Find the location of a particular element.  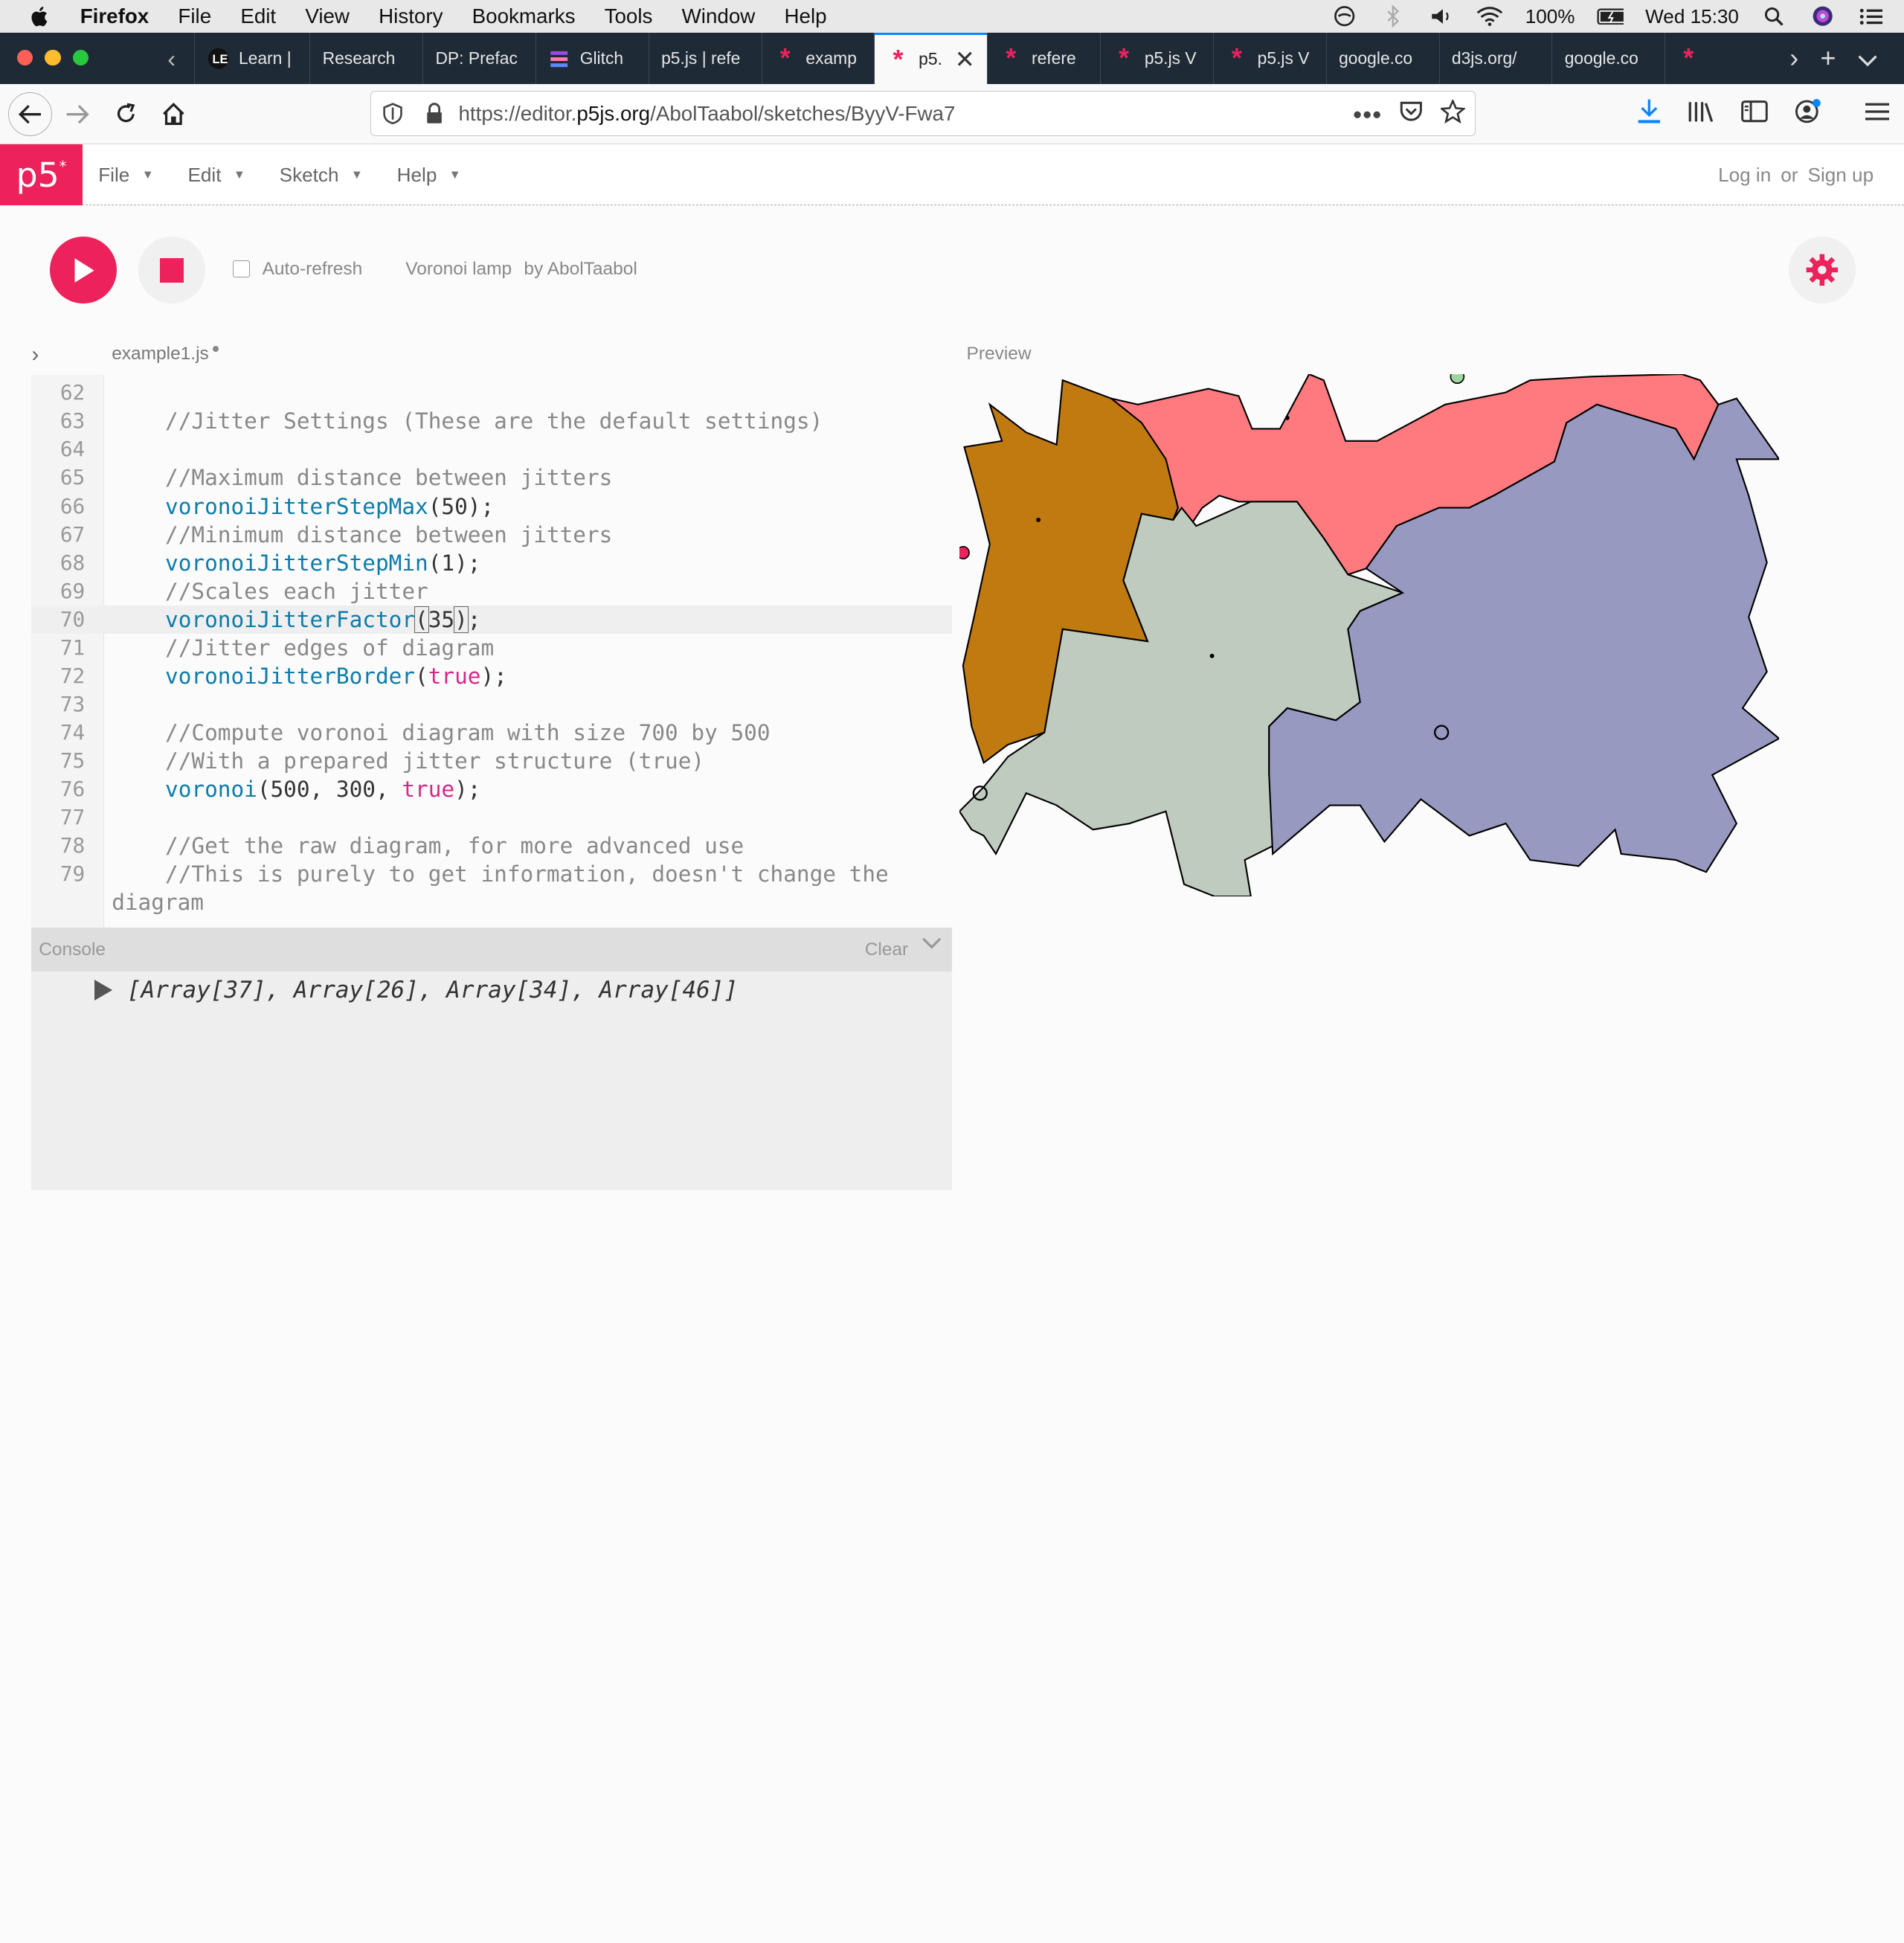

menu-help: Help is located at coordinates (805, 16).